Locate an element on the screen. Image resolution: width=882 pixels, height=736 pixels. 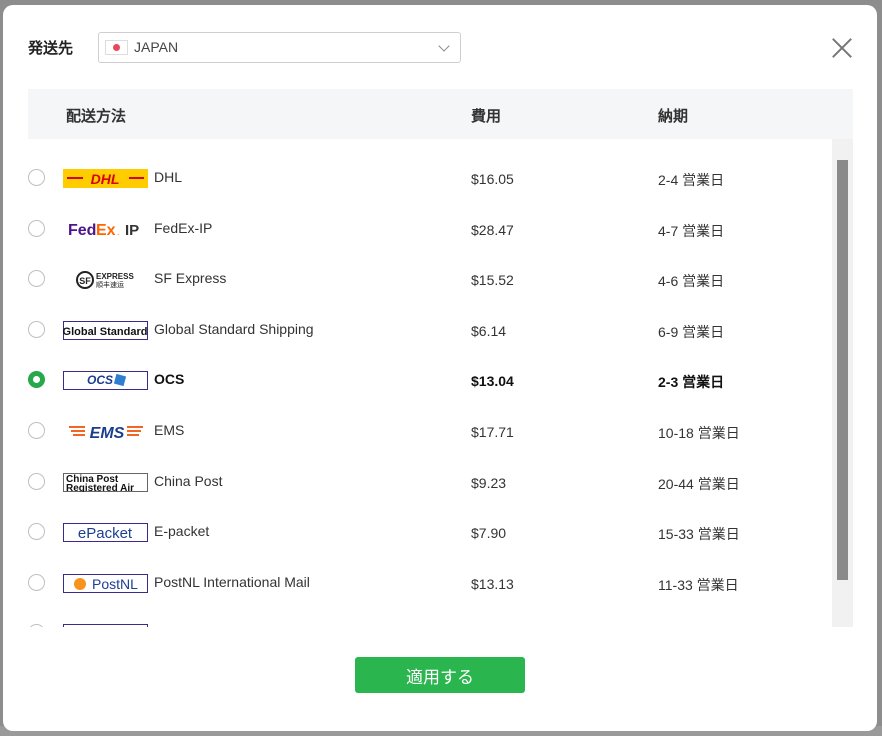
method-name: FedEx-IP is located at coordinates (183, 227).